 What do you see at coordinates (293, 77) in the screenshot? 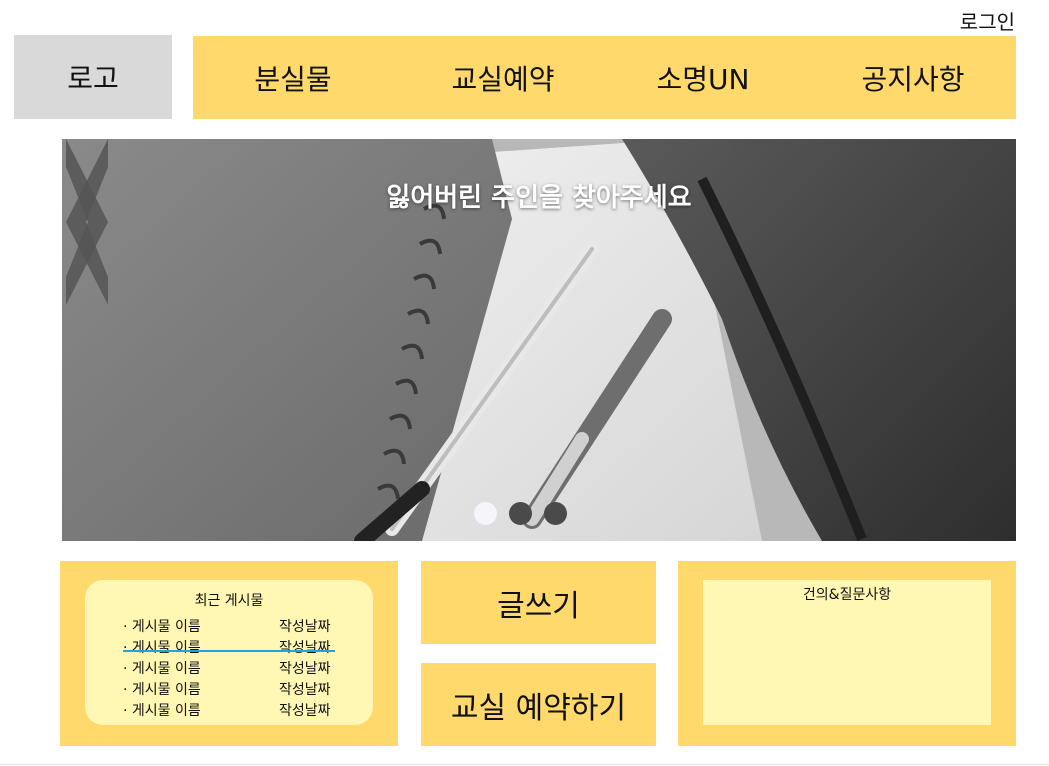
I see `nav-item-lost-items: 분실물` at bounding box center [293, 77].